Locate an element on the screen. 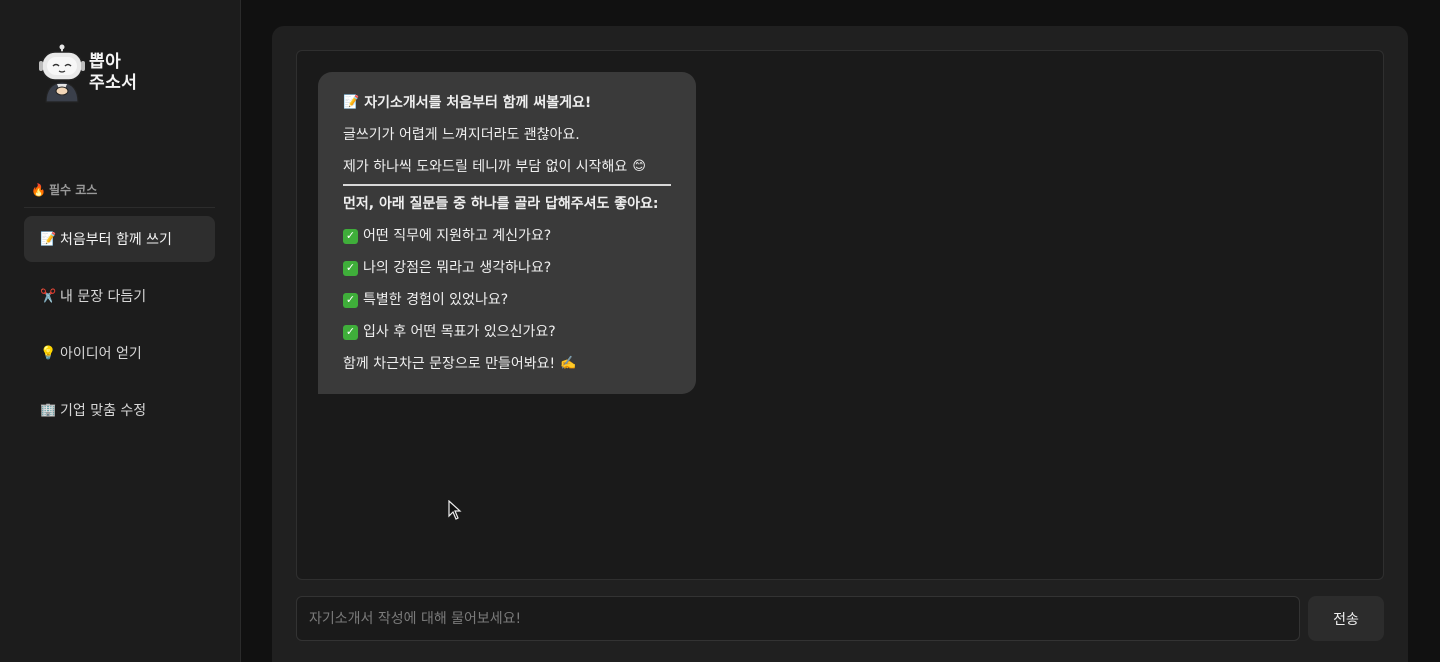 This screenshot has height=662, width=1440. brand-line-2: 주소서 is located at coordinates (113, 83).